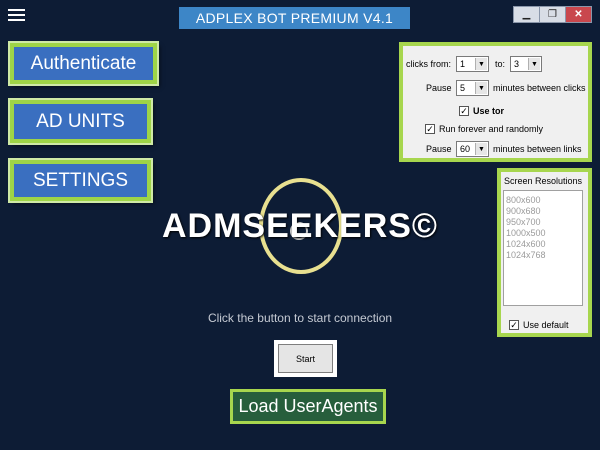  I want to click on pause-links-suffix: minutes between links, so click(537, 149).